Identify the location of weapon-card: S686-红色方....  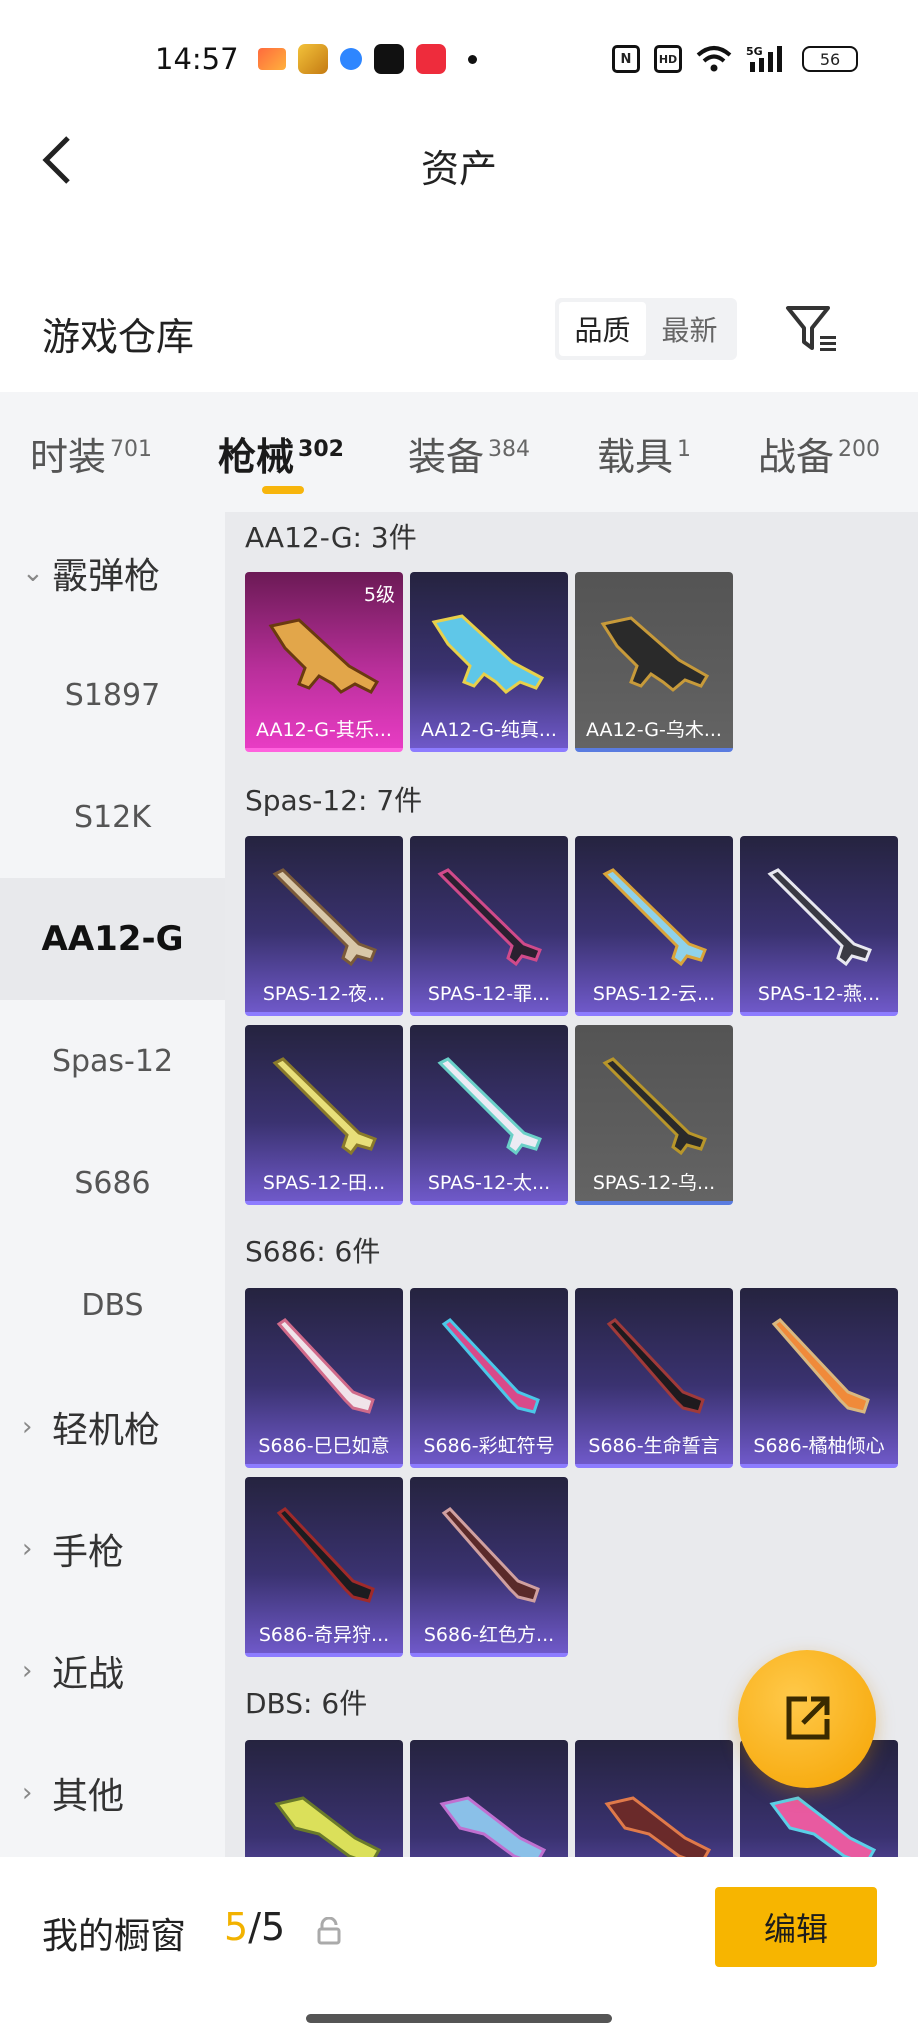
(489, 1567).